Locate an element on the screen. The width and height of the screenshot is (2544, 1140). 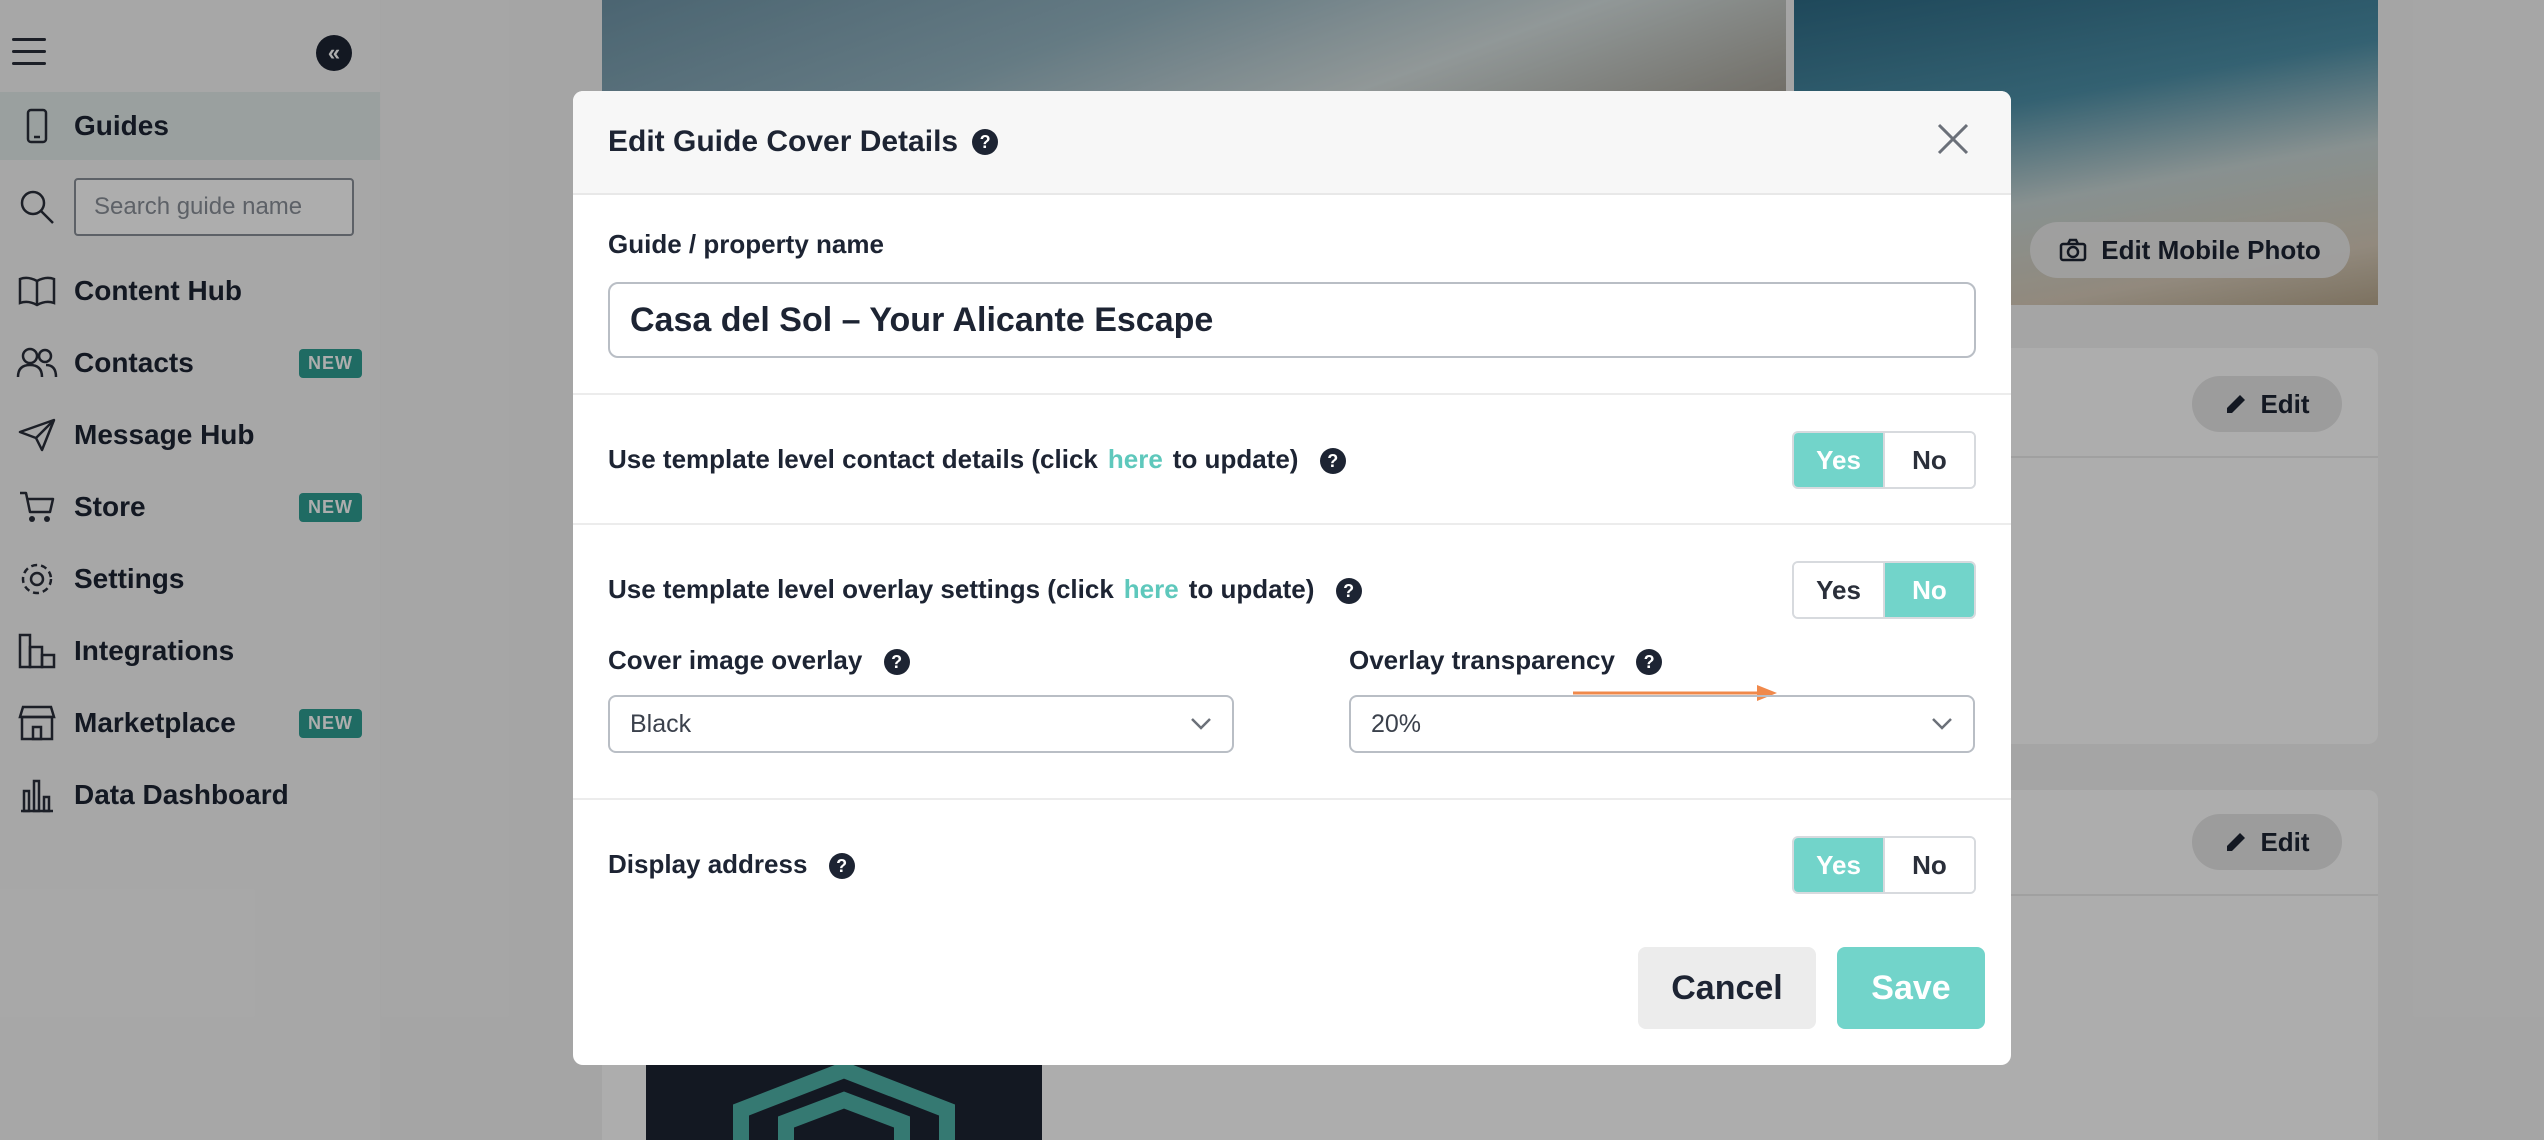
contact-no-button: No is located at coordinates (1928, 460).